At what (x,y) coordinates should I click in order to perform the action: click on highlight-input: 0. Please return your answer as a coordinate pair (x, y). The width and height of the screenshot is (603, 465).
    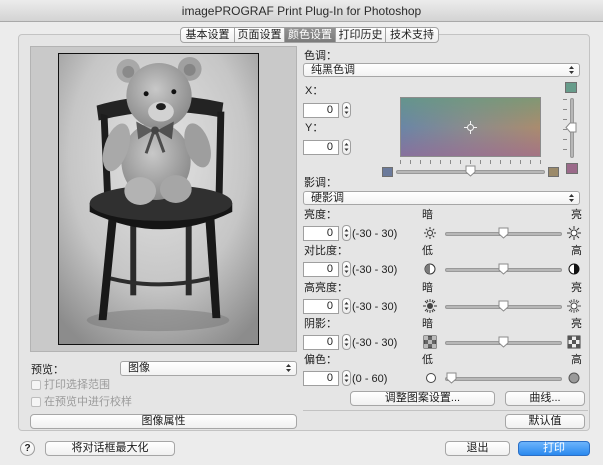
    Looking at the image, I should click on (321, 306).